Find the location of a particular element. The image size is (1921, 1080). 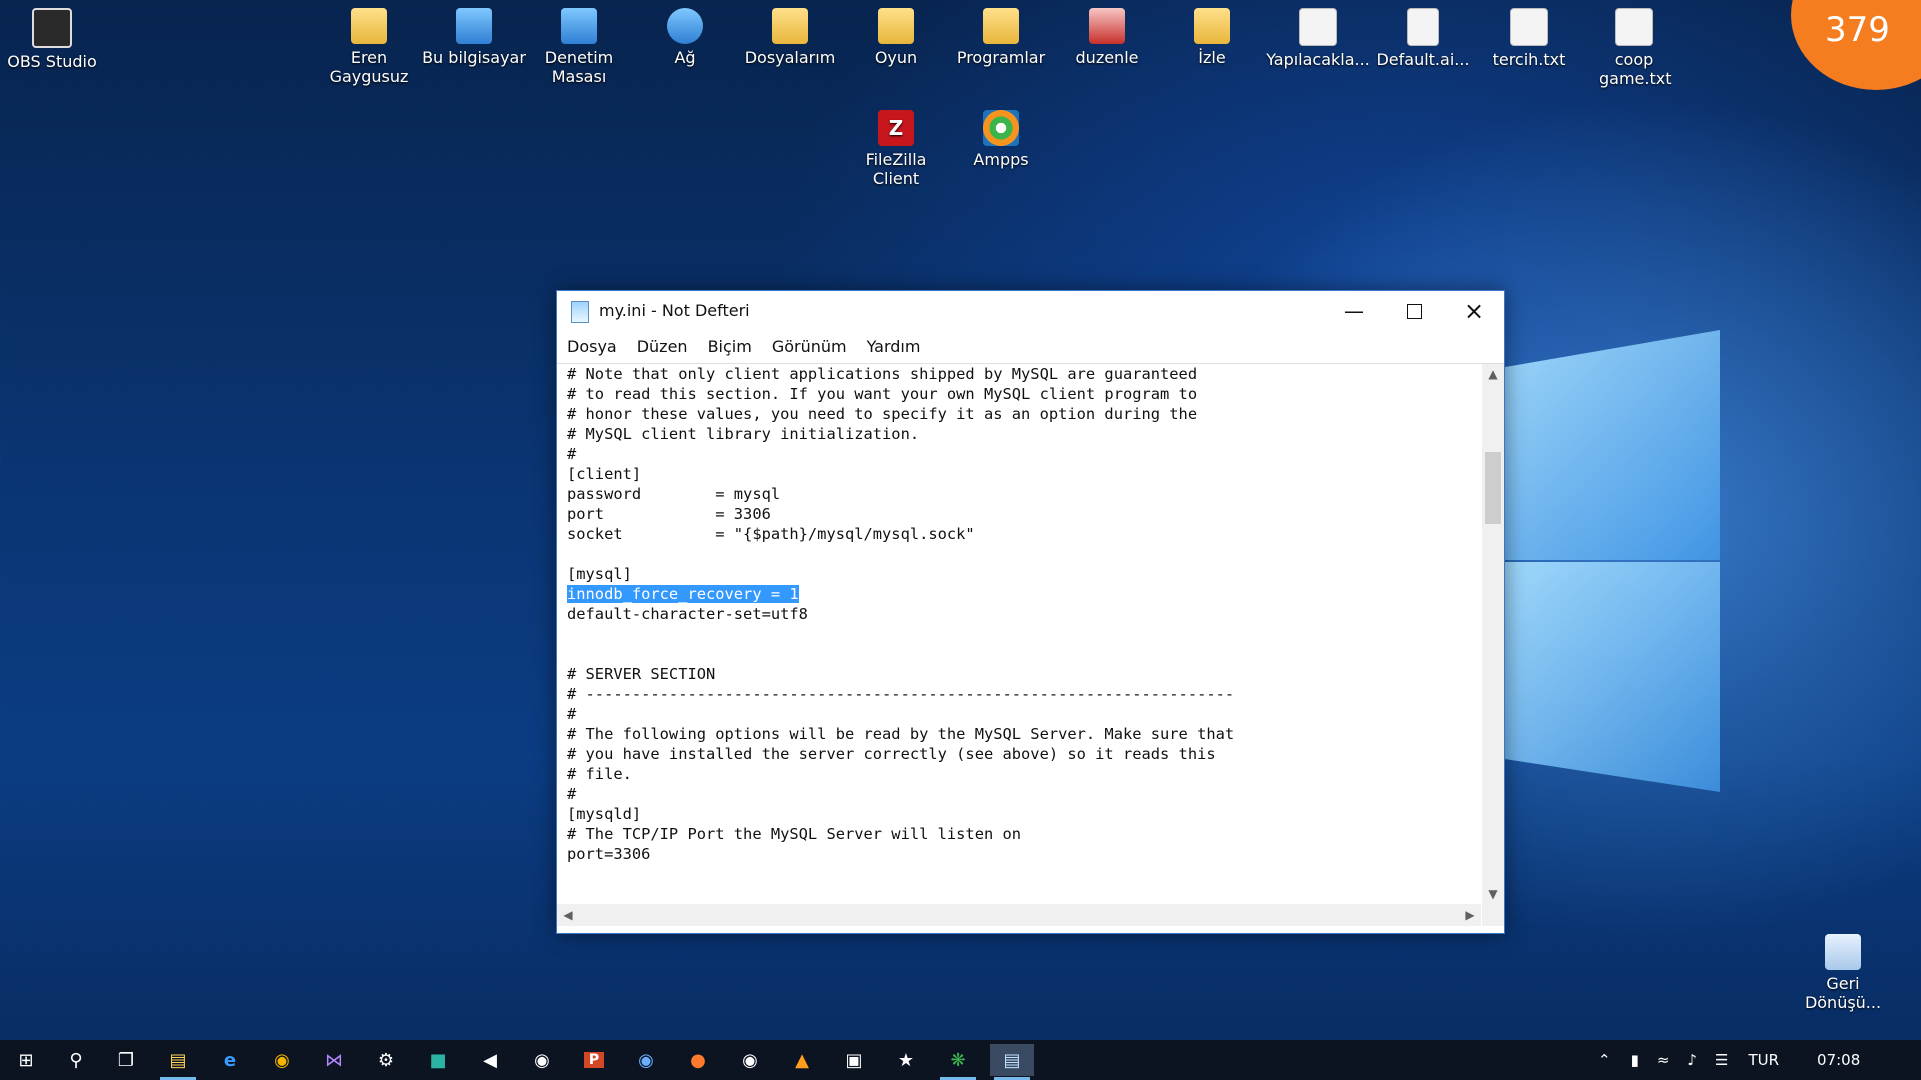

chrome-icon: ◉ is located at coordinates (282, 1060).